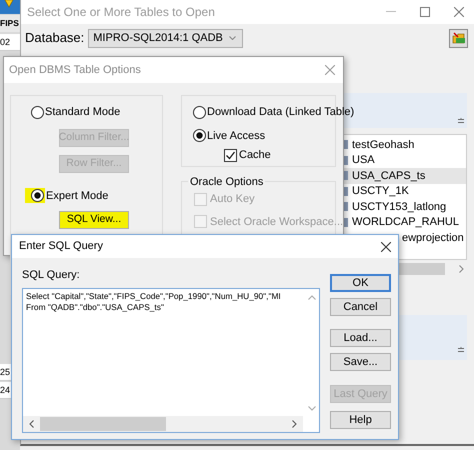  Describe the element at coordinates (230, 155) in the screenshot. I see `checkbox` at that location.